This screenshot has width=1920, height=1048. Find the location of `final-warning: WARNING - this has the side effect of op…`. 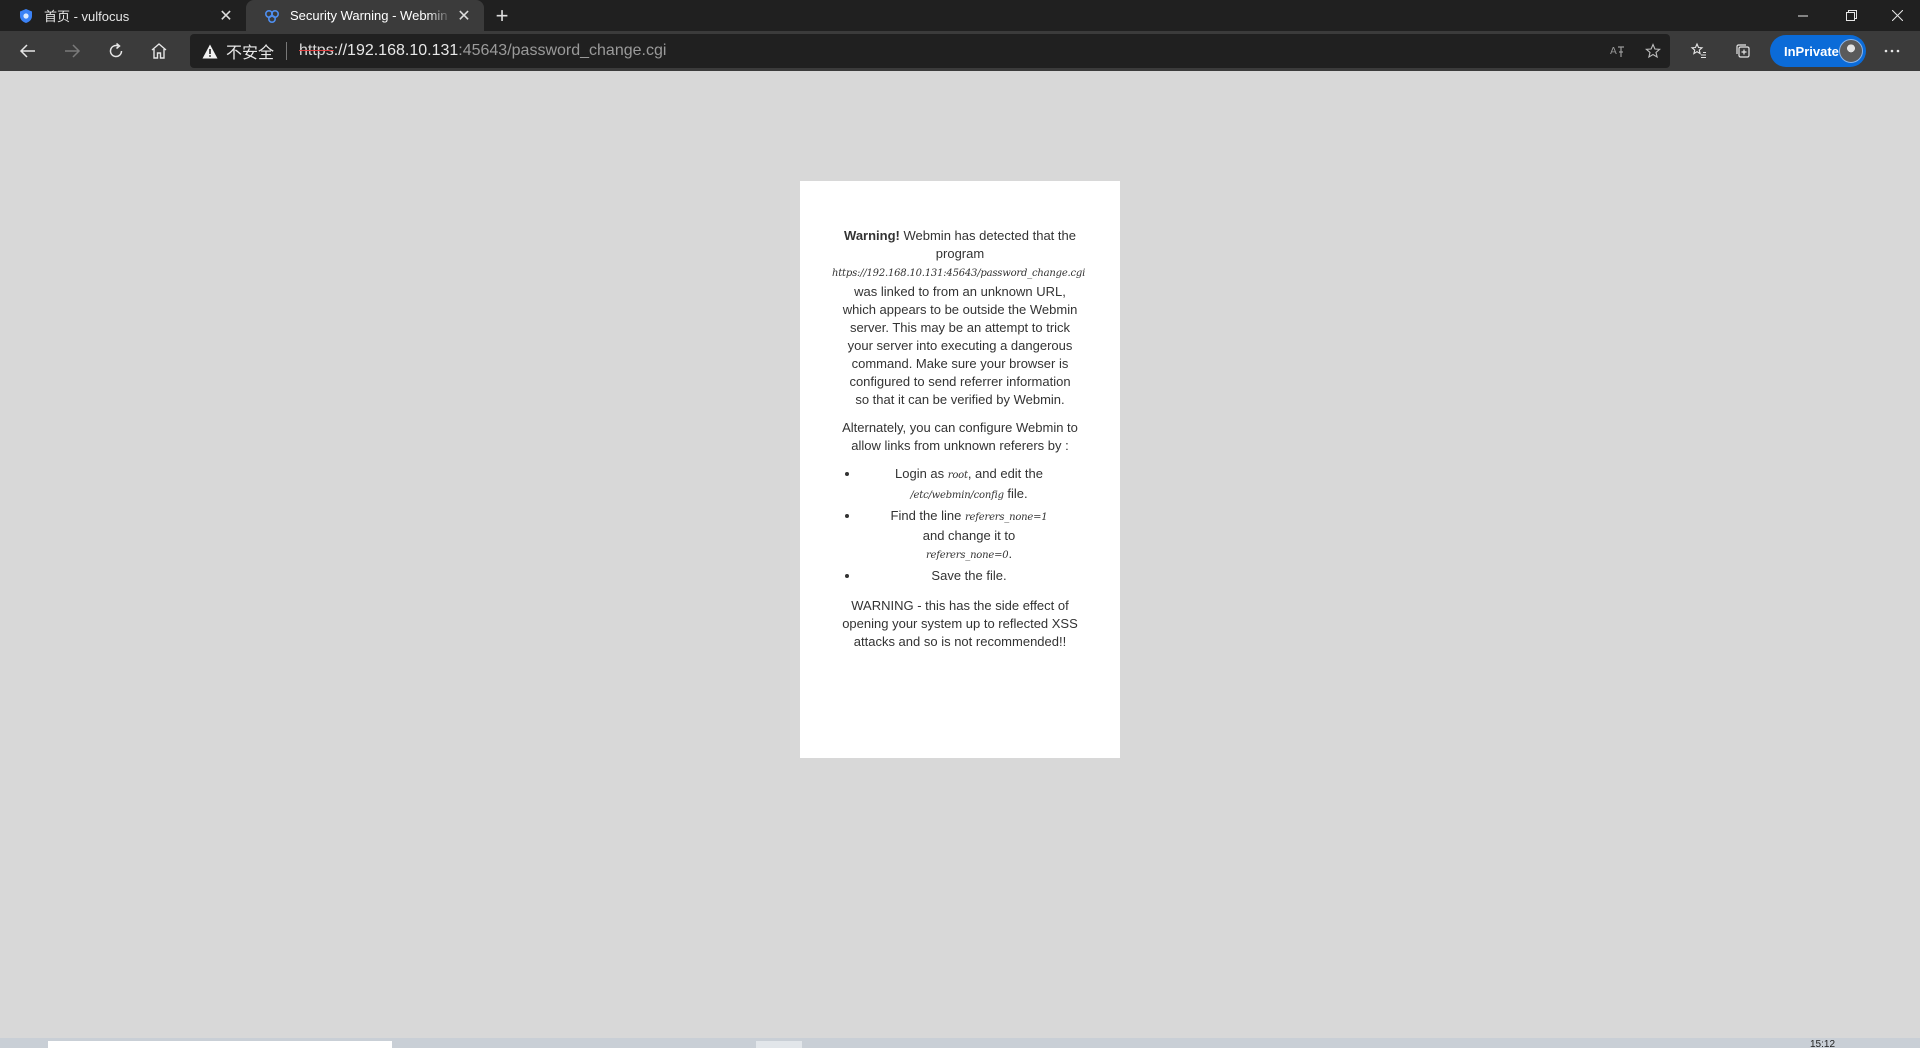

final-warning: WARNING - this has the side effect of op… is located at coordinates (960, 623).